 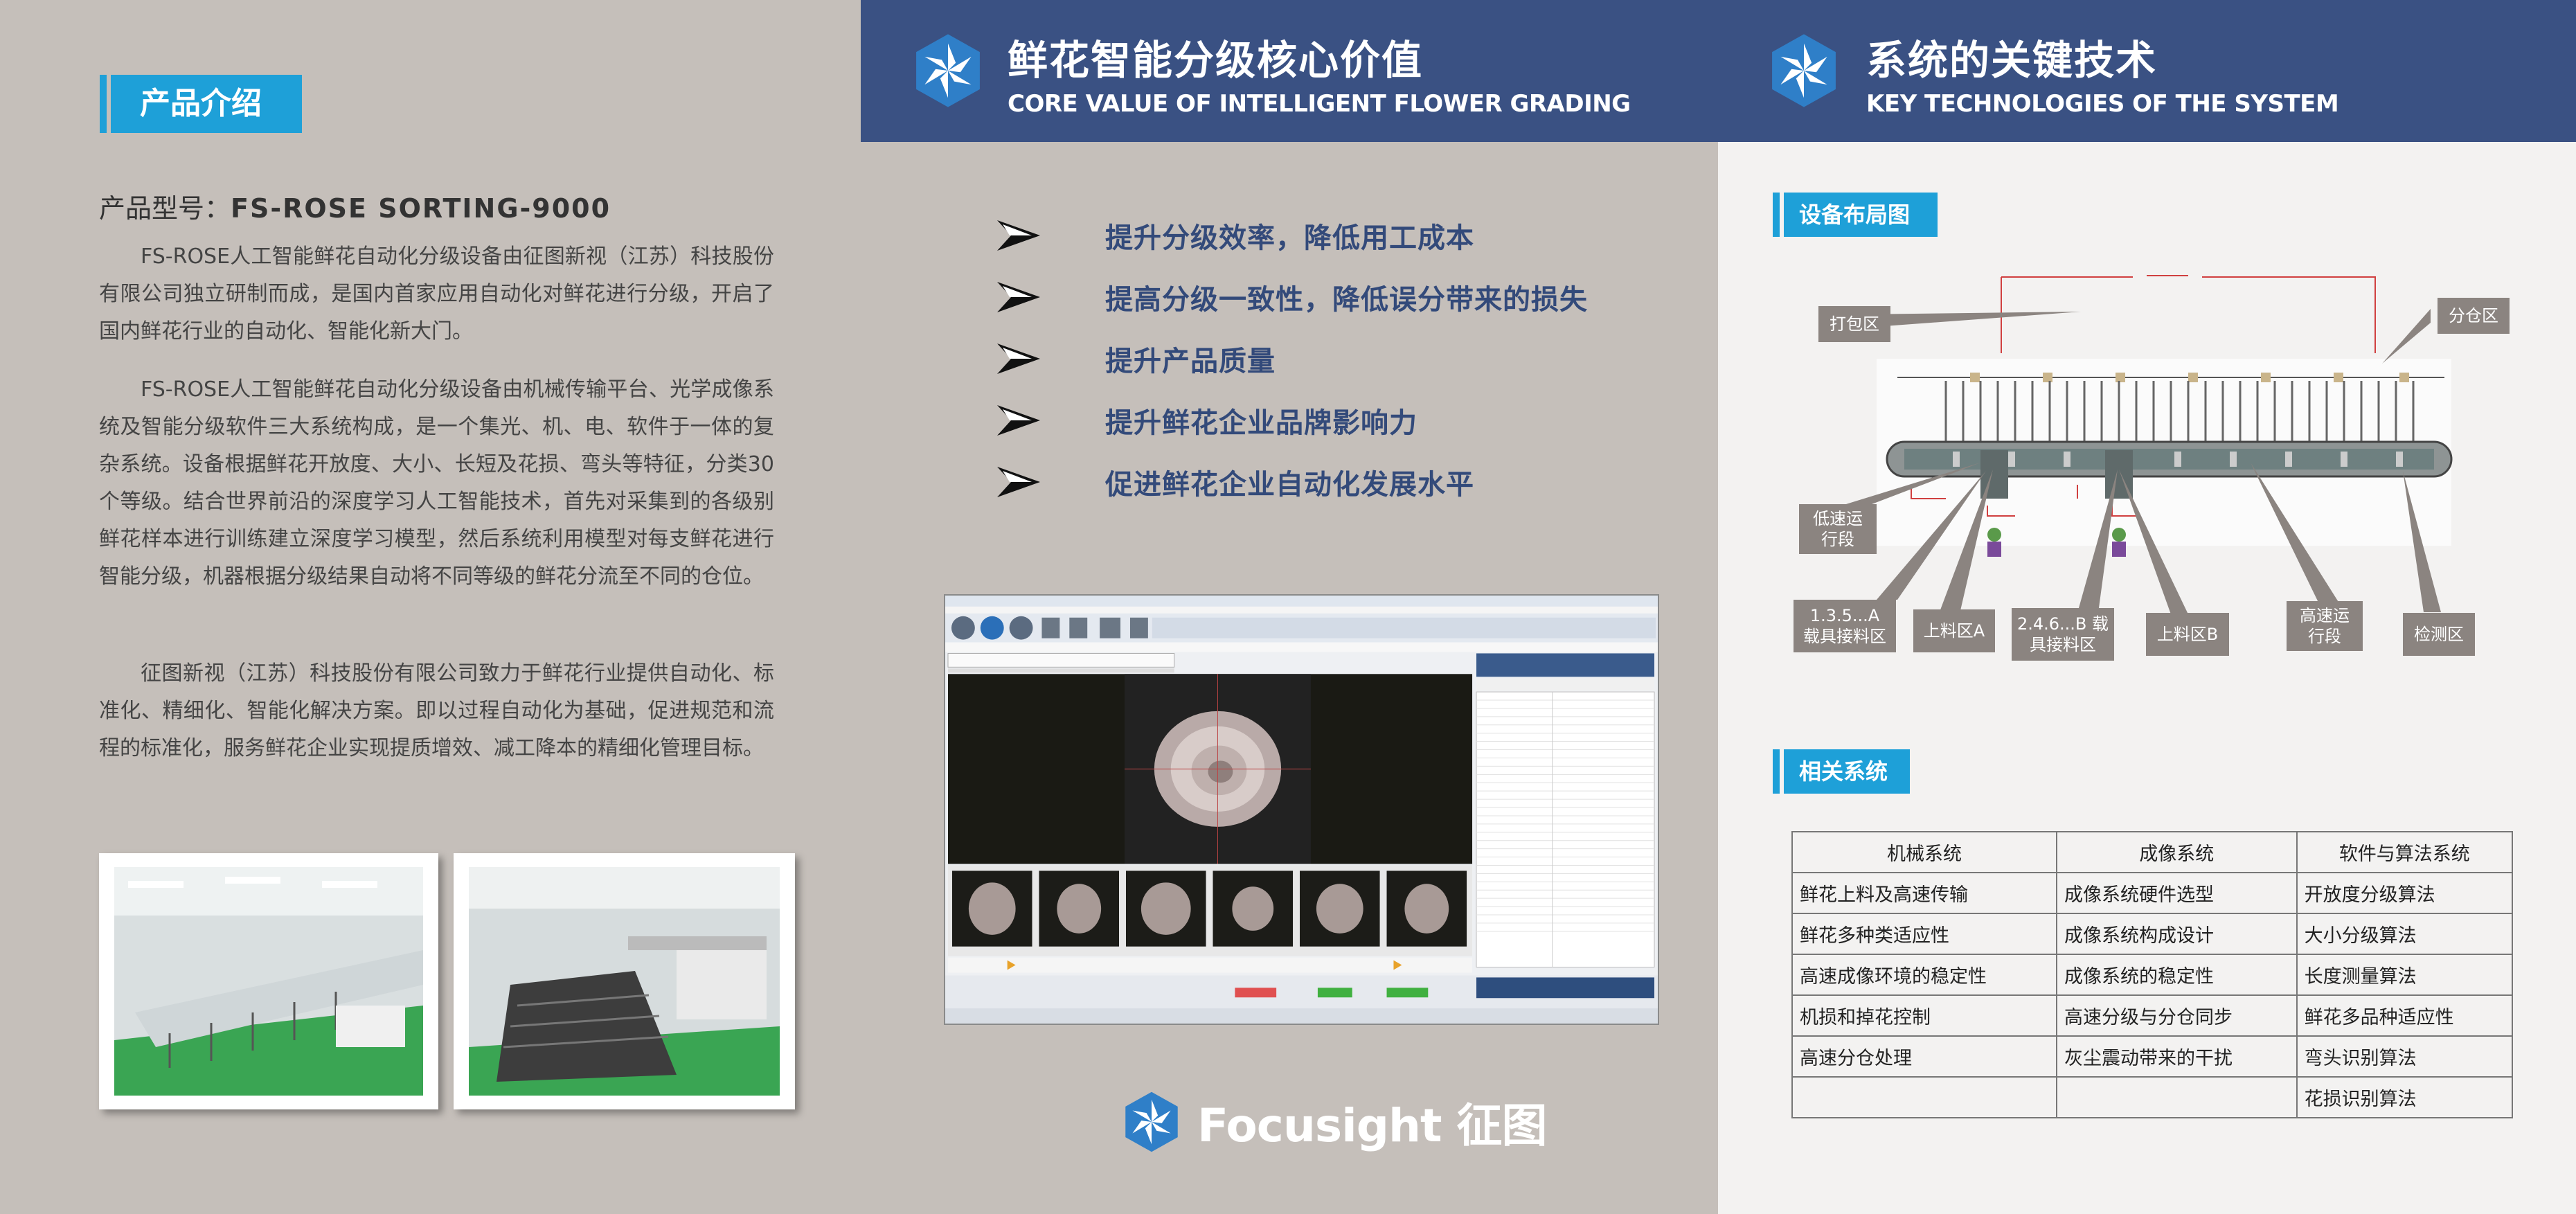 I want to click on value-bullet: 促进鲜花企业自动化发展水平, so click(x=1235, y=482).